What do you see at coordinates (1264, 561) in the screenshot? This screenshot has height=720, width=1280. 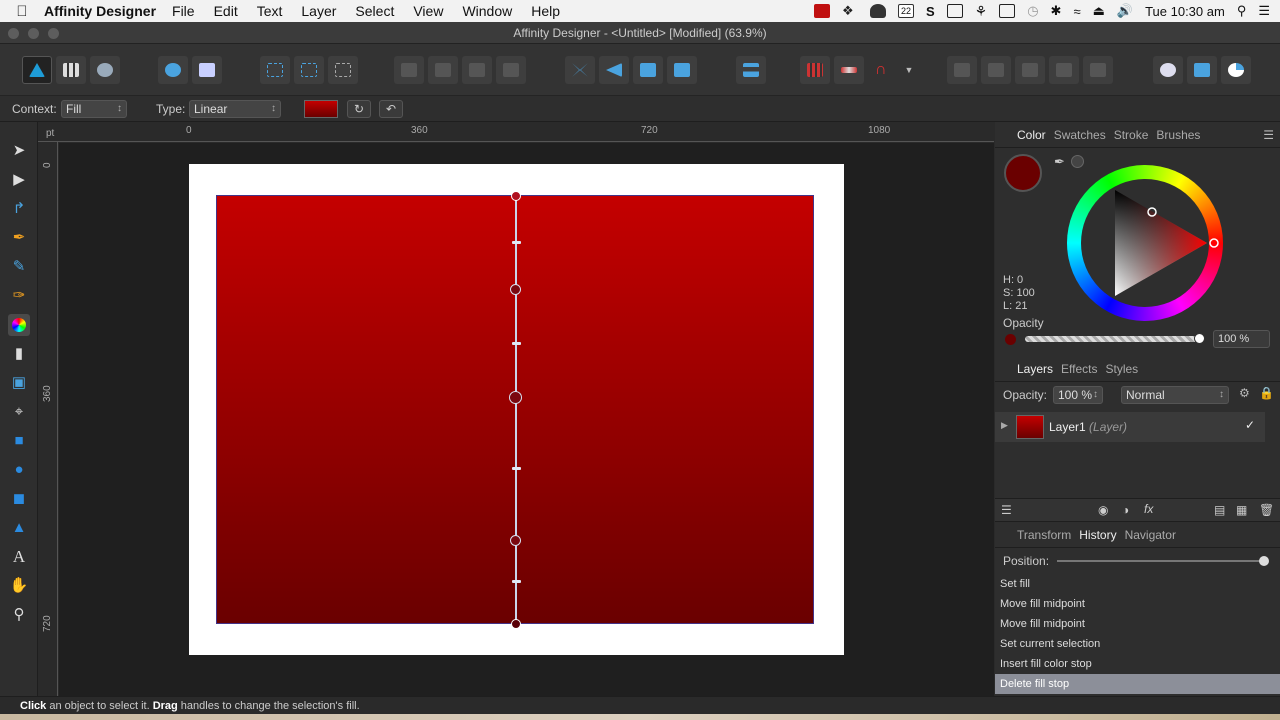 I see `history-position-knob` at bounding box center [1264, 561].